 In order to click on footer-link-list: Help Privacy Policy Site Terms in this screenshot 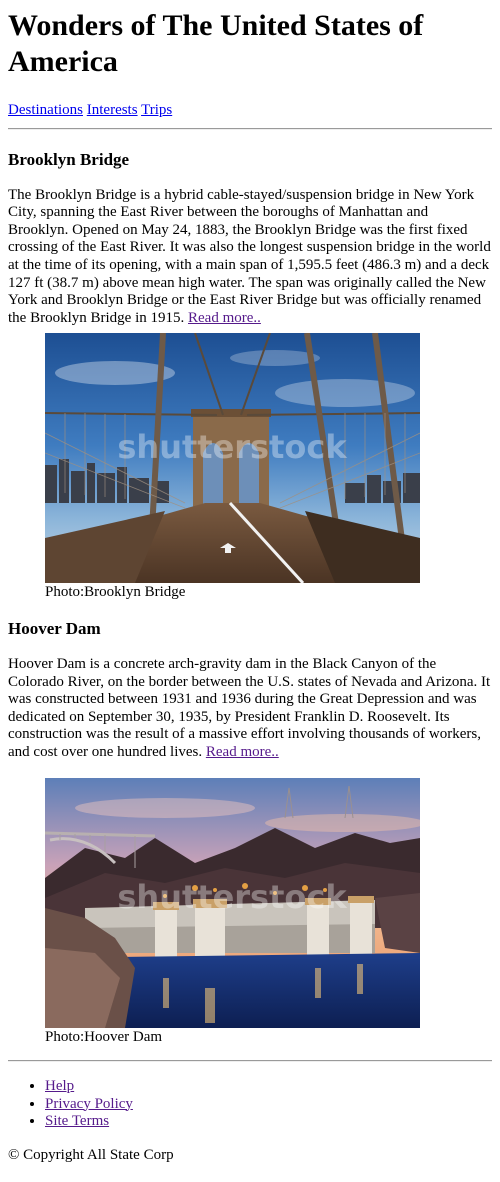, I will do `click(250, 1104)`.